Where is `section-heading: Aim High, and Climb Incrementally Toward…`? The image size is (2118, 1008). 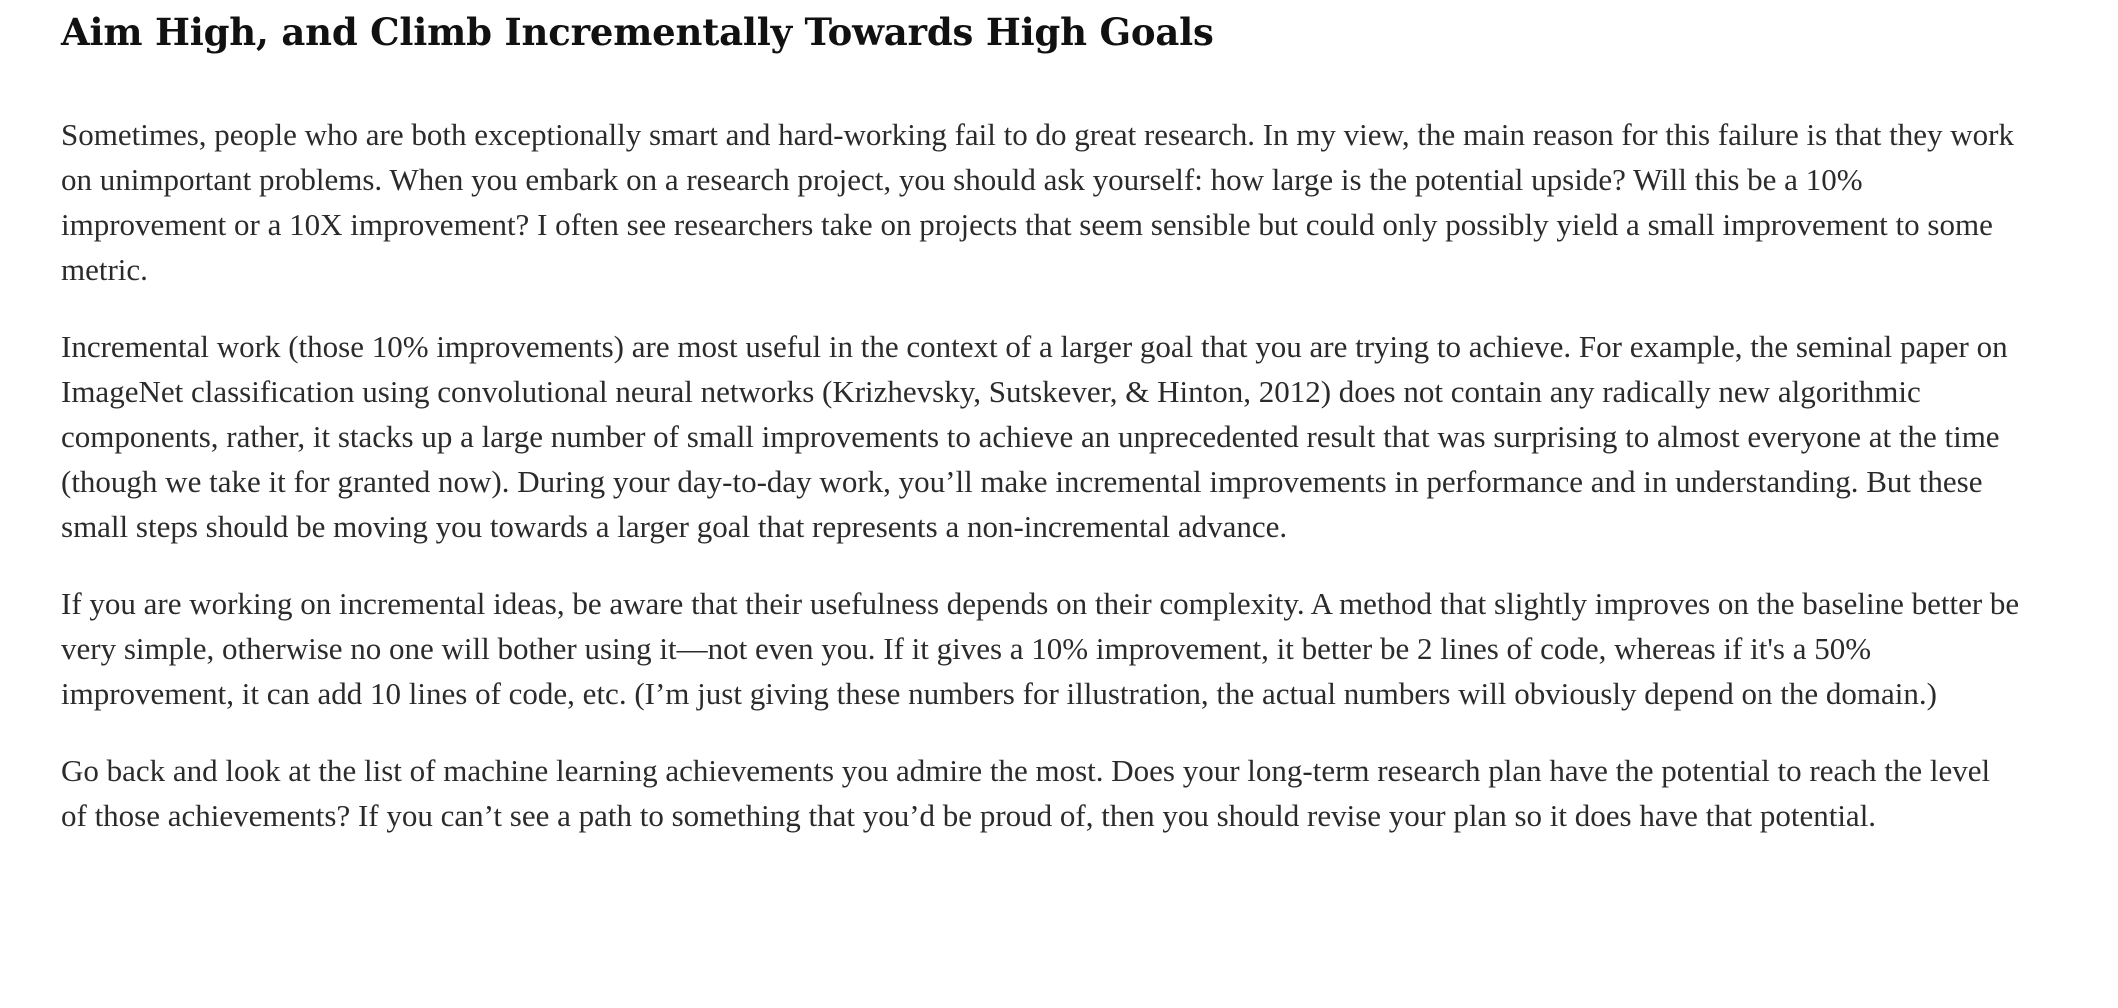
section-heading: Aim High, and Climb Incrementally Toward… is located at coordinates (637, 32).